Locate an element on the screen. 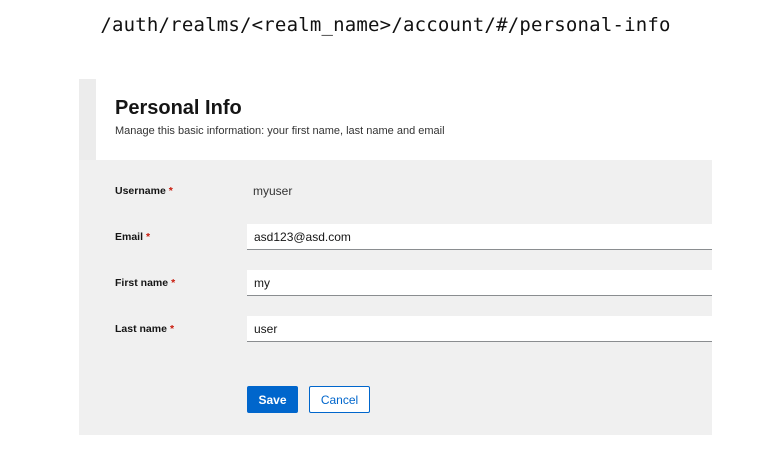 This screenshot has width=771, height=454. left-strip is located at coordinates (87, 119).